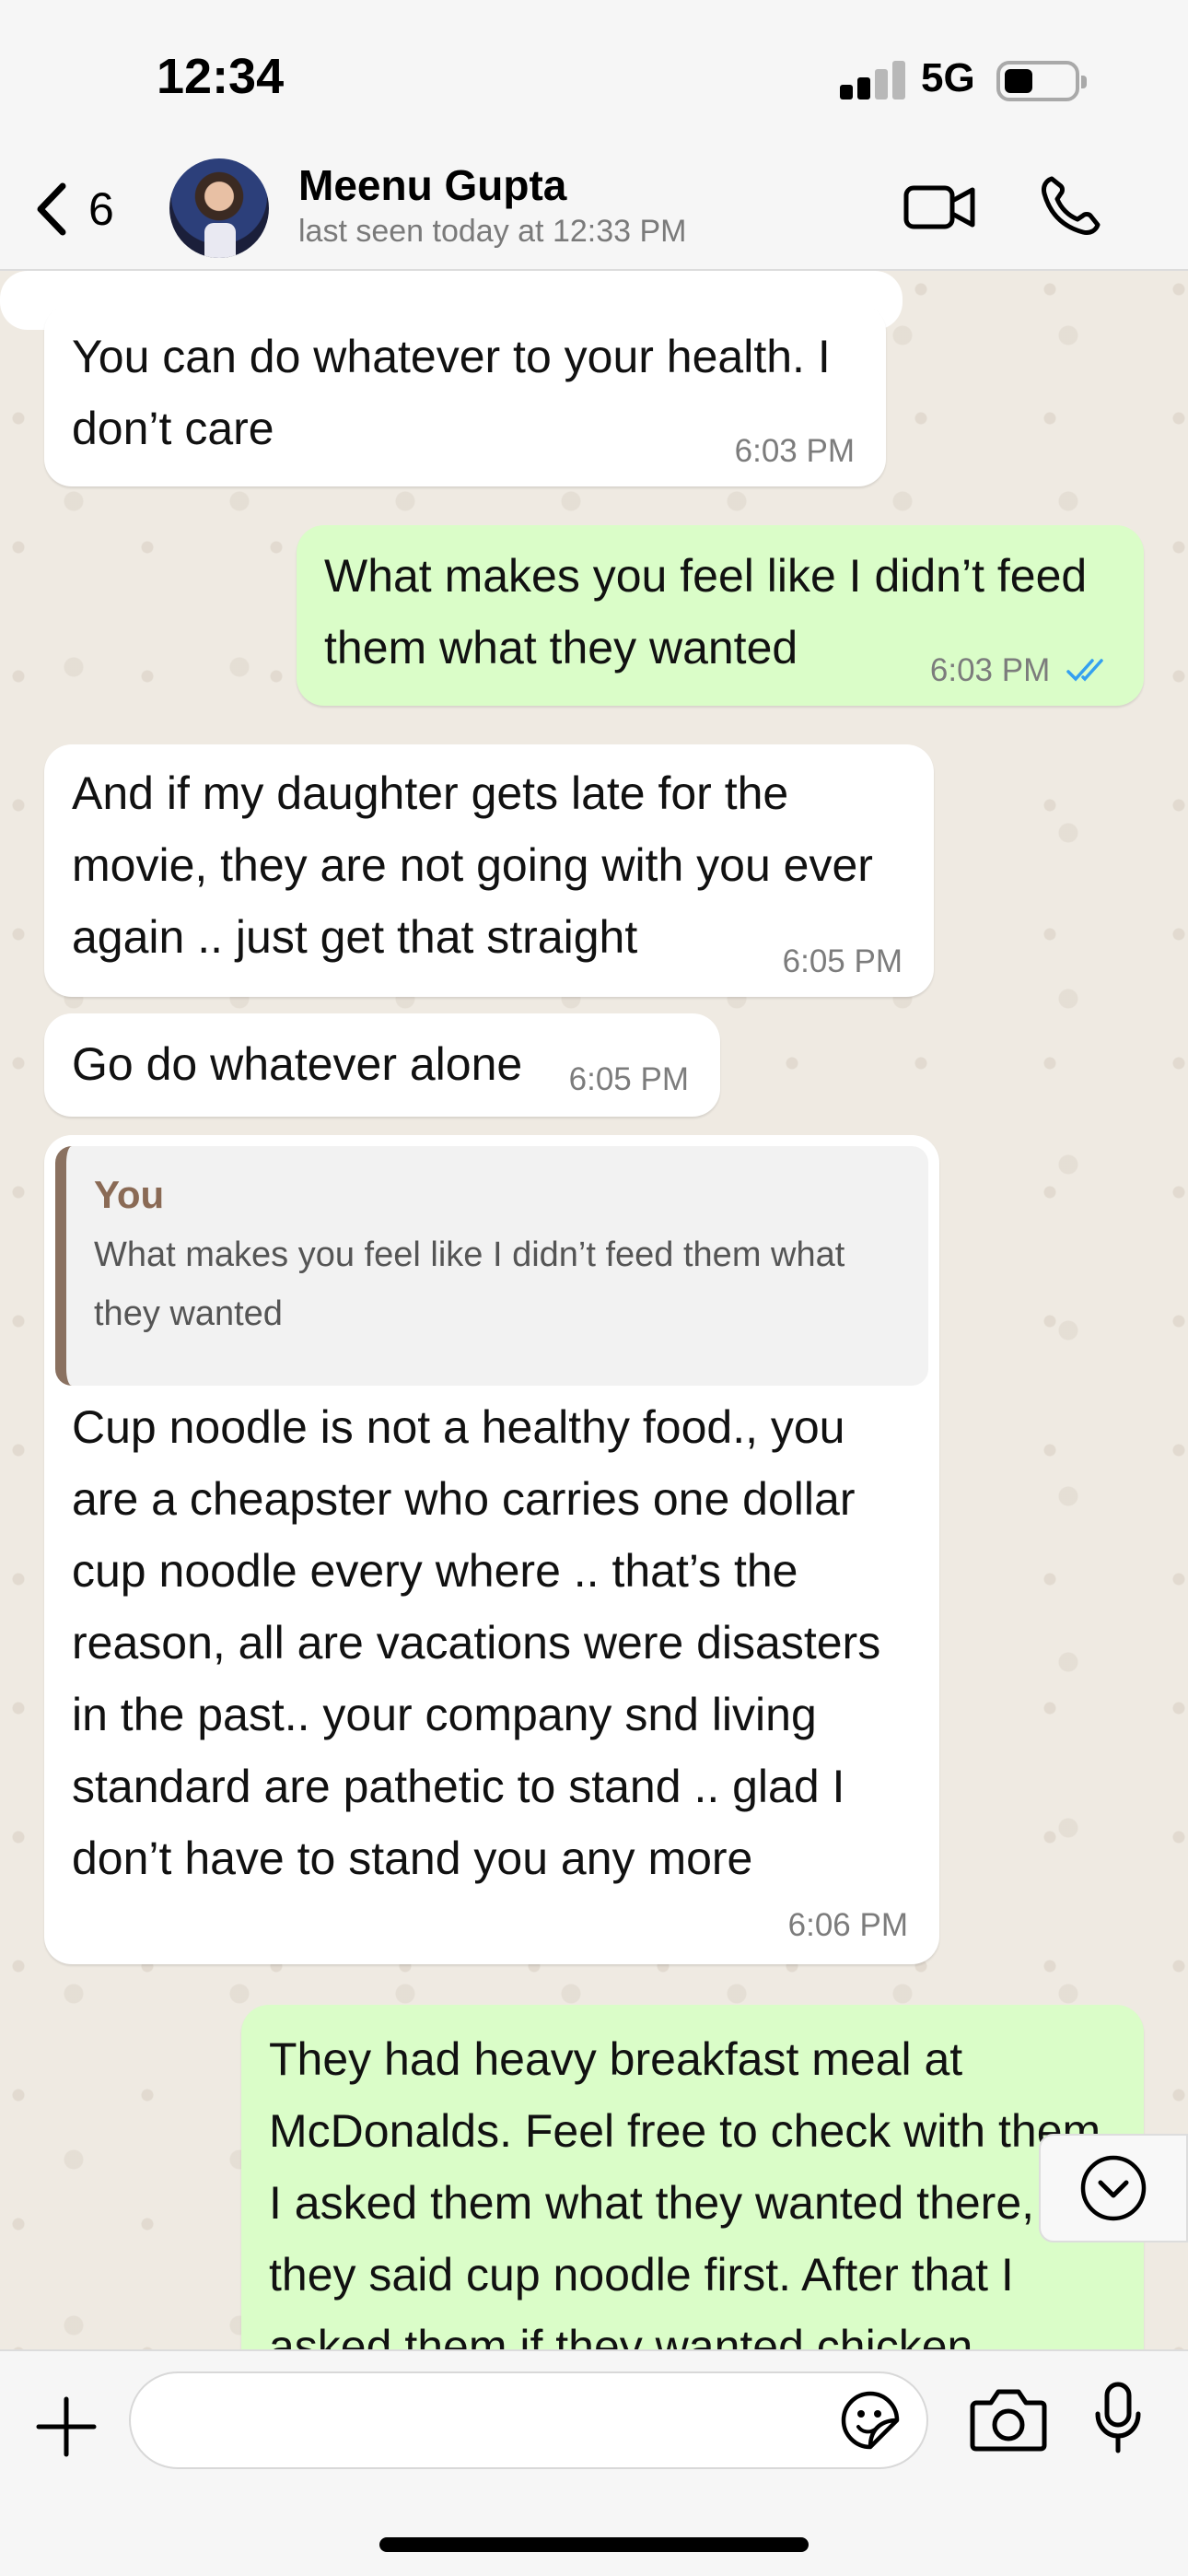 Image resolution: width=1188 pixels, height=2576 pixels. I want to click on home-indicator, so click(594, 2544).